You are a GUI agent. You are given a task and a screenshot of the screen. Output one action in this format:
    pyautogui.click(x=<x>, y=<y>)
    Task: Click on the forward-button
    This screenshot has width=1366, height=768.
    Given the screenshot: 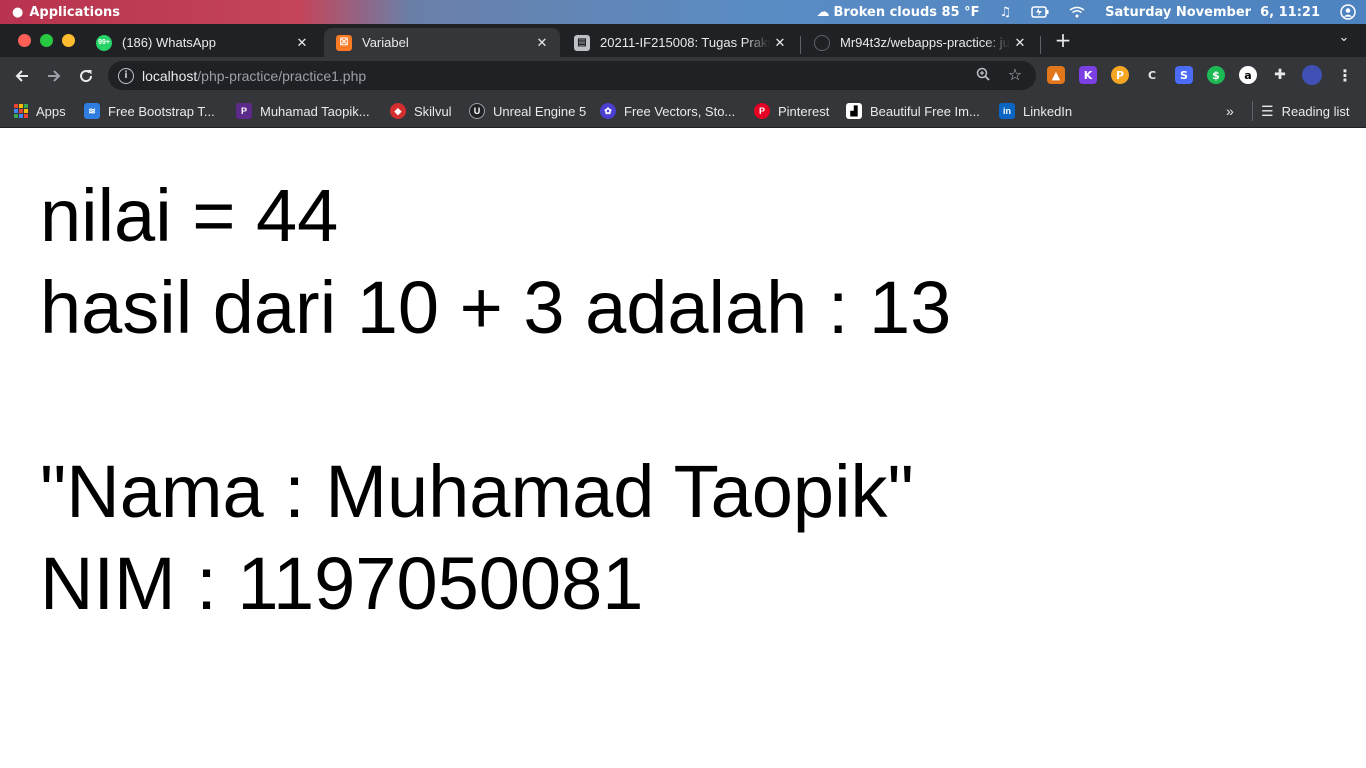 What is the action you would take?
    pyautogui.click(x=54, y=76)
    